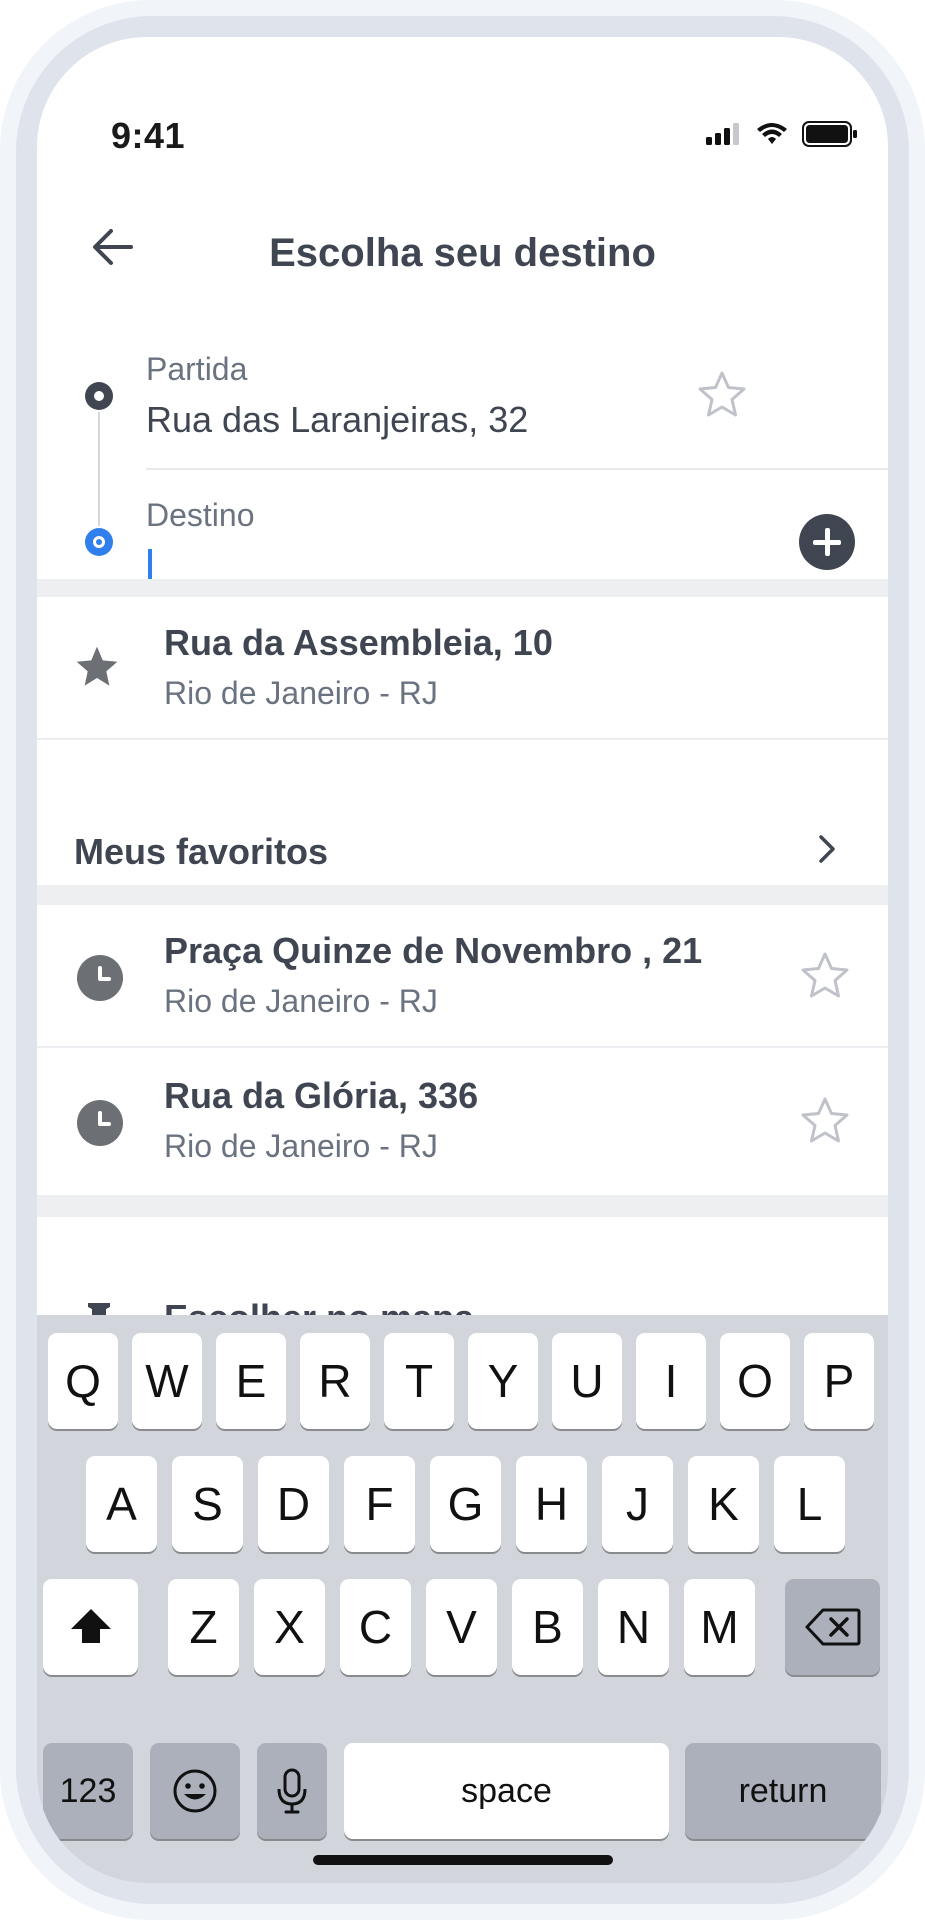 The width and height of the screenshot is (925, 1920). Describe the element at coordinates (293, 1504) in the screenshot. I see `key-d: D` at that location.